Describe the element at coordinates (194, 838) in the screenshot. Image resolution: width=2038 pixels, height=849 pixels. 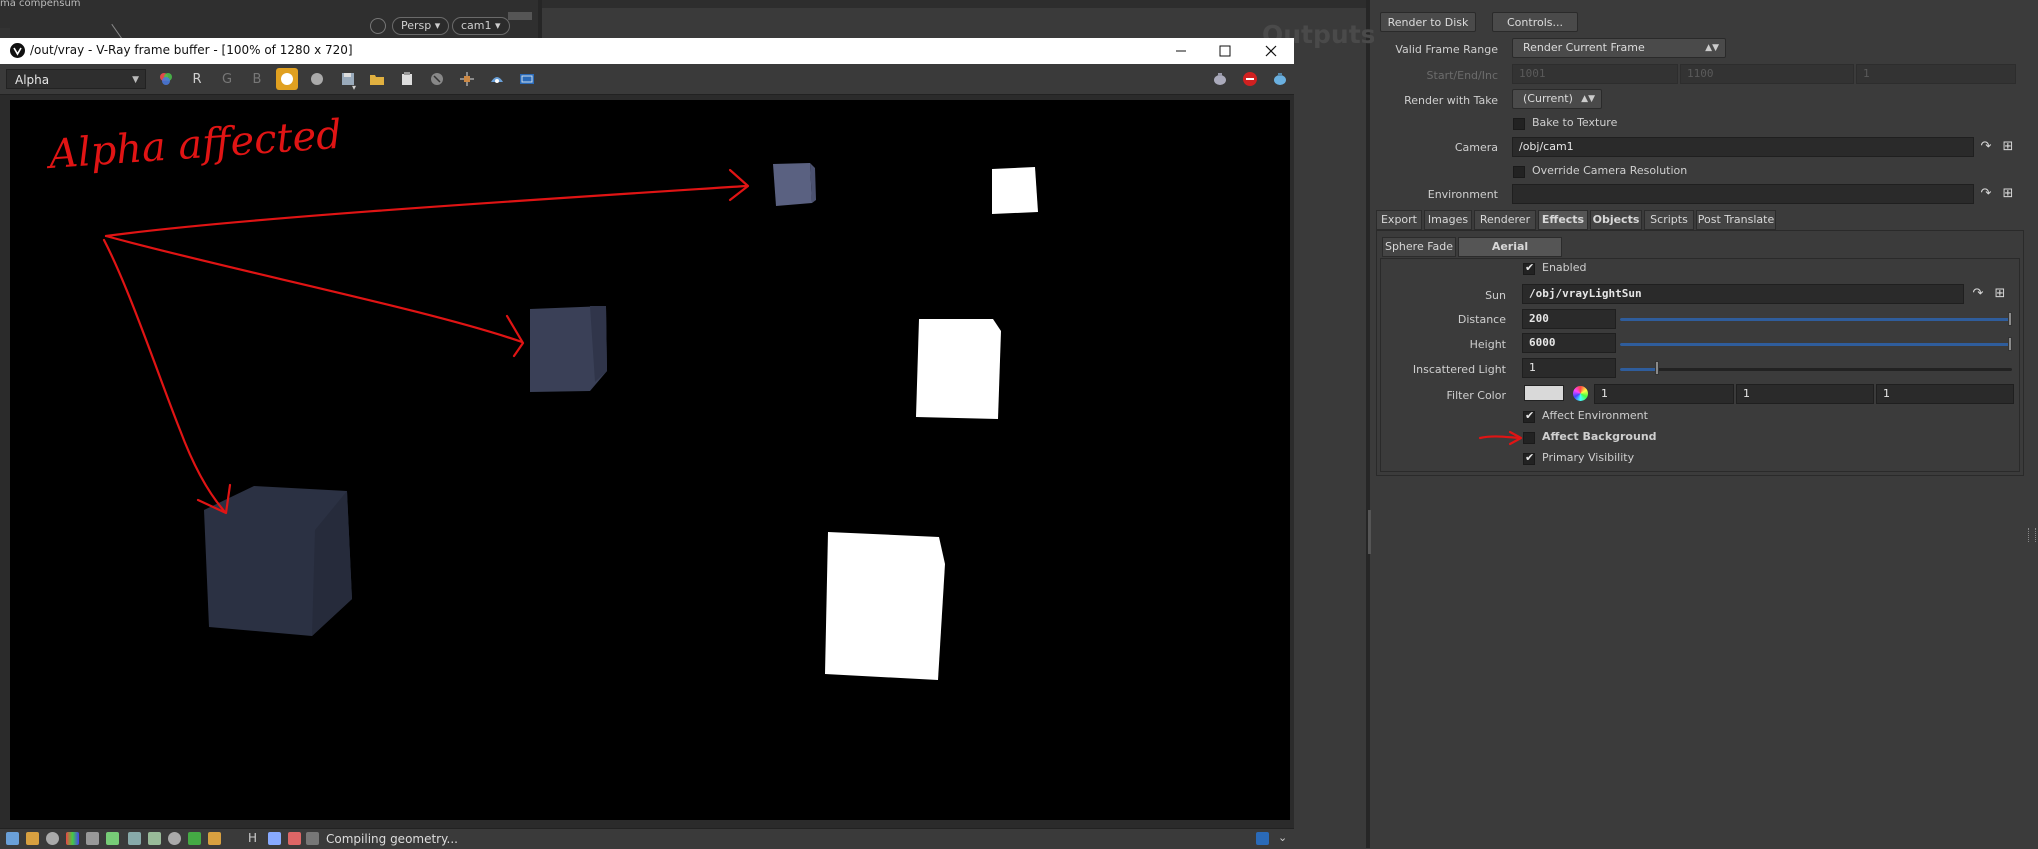
I see `background-image-icon` at that location.